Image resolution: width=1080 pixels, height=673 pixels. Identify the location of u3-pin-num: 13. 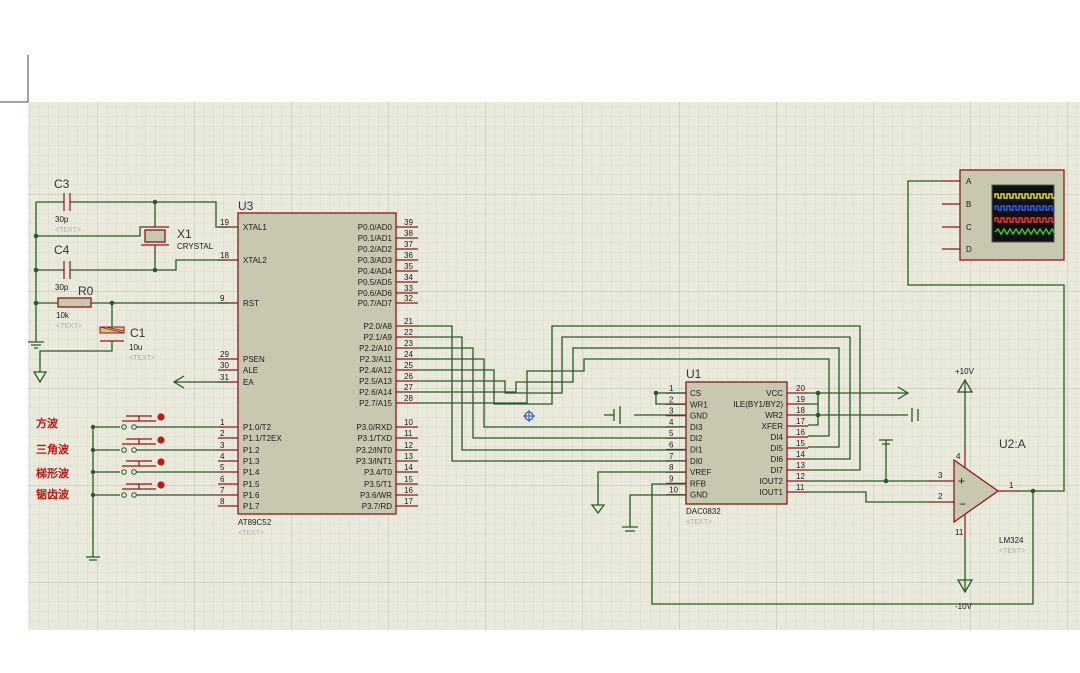
(408, 456).